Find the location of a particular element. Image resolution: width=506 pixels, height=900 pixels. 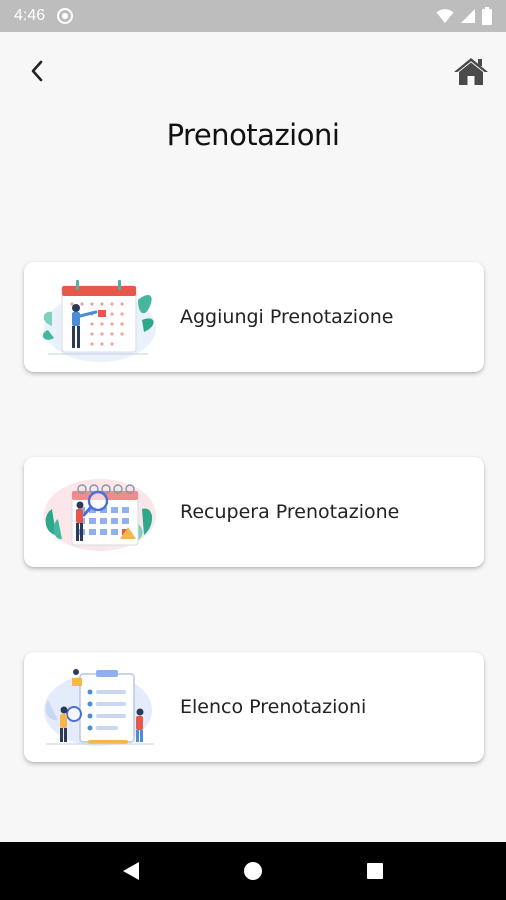

add-booking-card: Aggiungi Prenotazione is located at coordinates (254, 317).